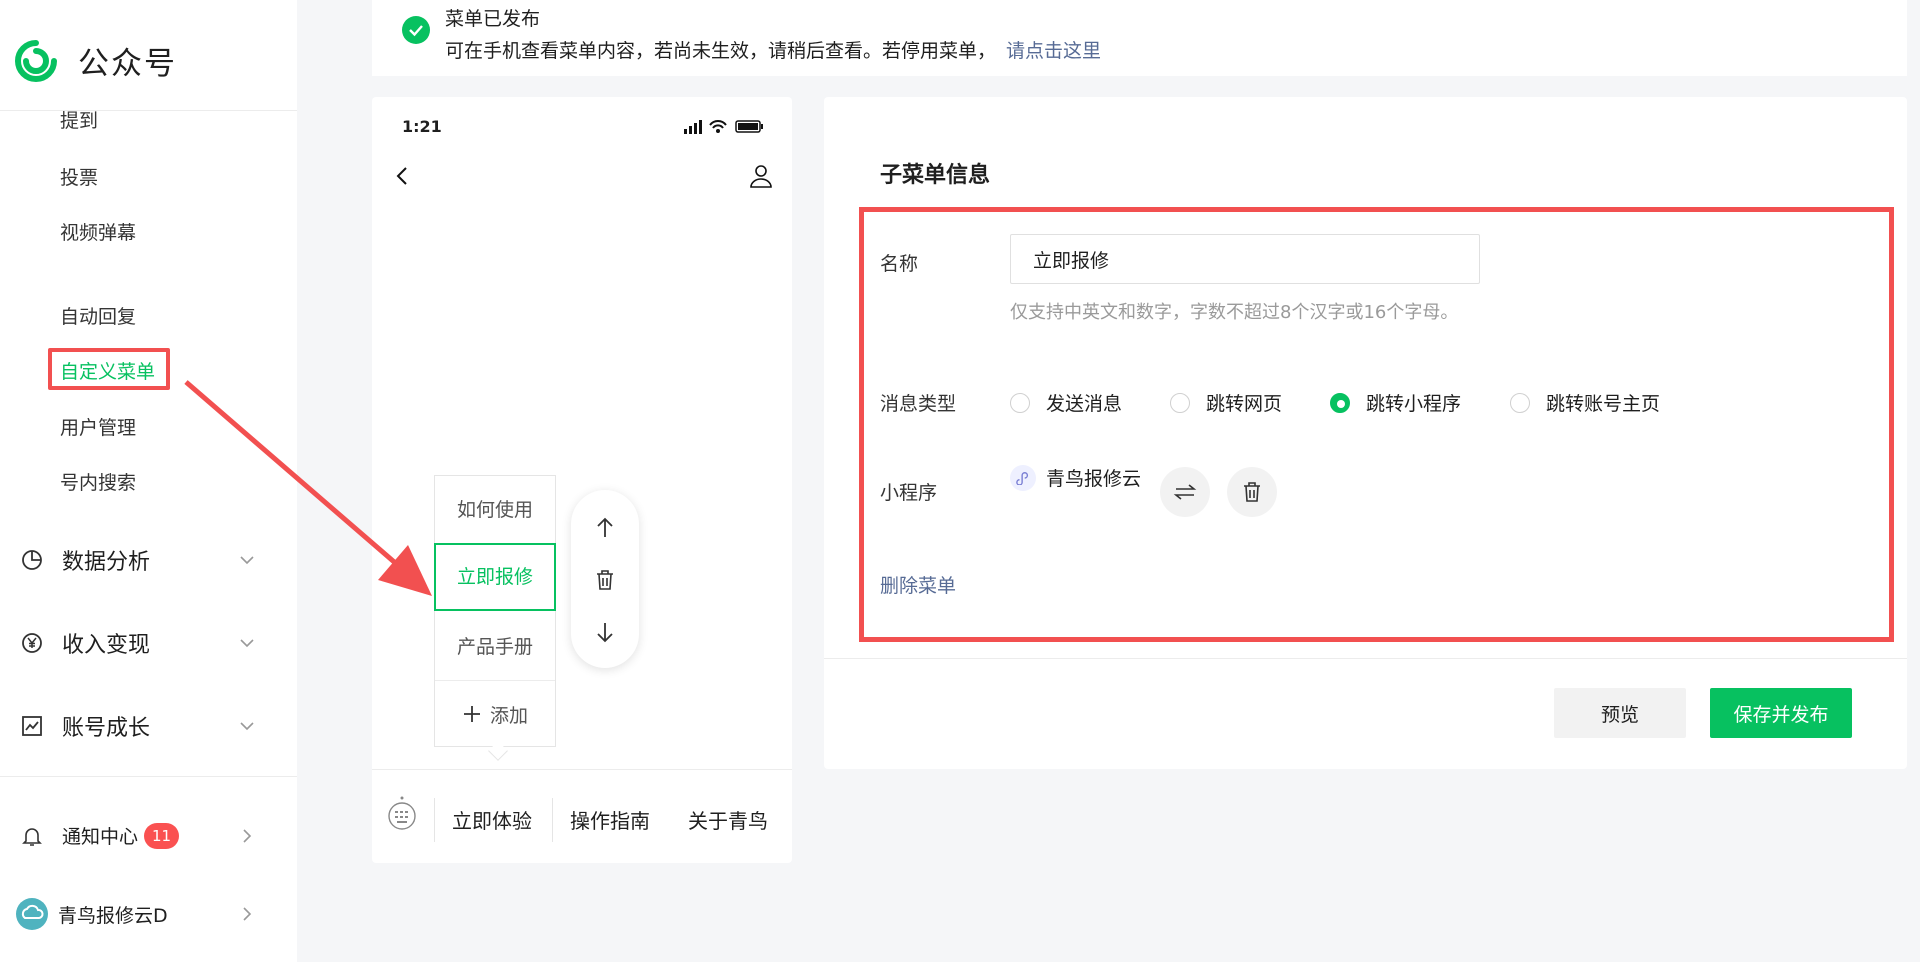 This screenshot has width=1920, height=962. Describe the element at coordinates (422, 126) in the screenshot. I see `phone-time: 1:21` at that location.